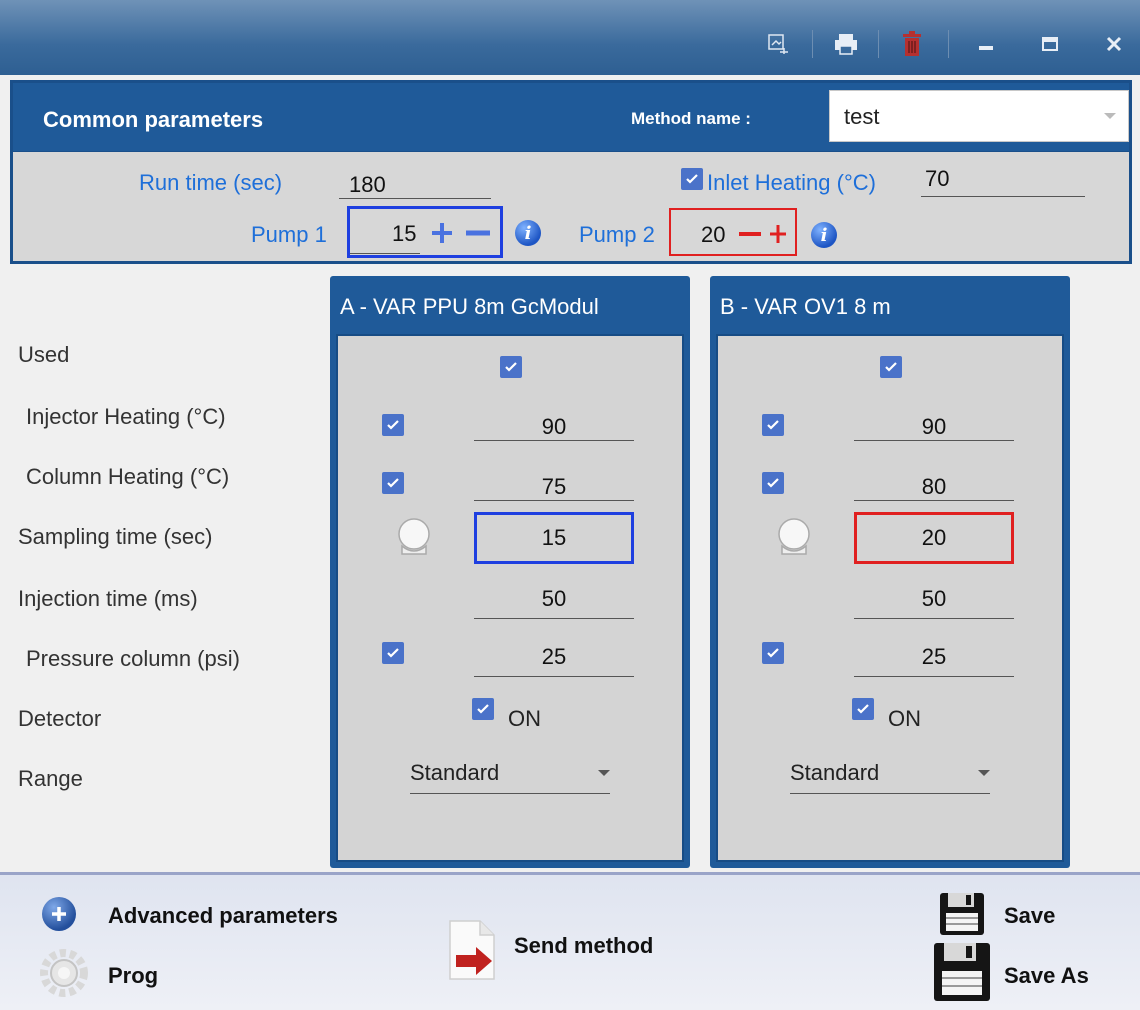 This screenshot has height=1010, width=1140. Describe the element at coordinates (571, 117) in the screenshot. I see `common-parameters-header: Common parameters Method name : test` at that location.